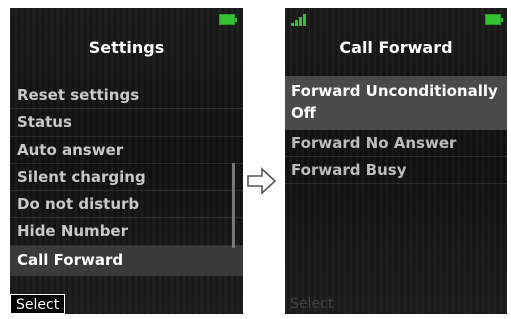 The height and width of the screenshot is (319, 511). What do you see at coordinates (233, 205) in the screenshot?
I see `menu-scrollbar` at bounding box center [233, 205].